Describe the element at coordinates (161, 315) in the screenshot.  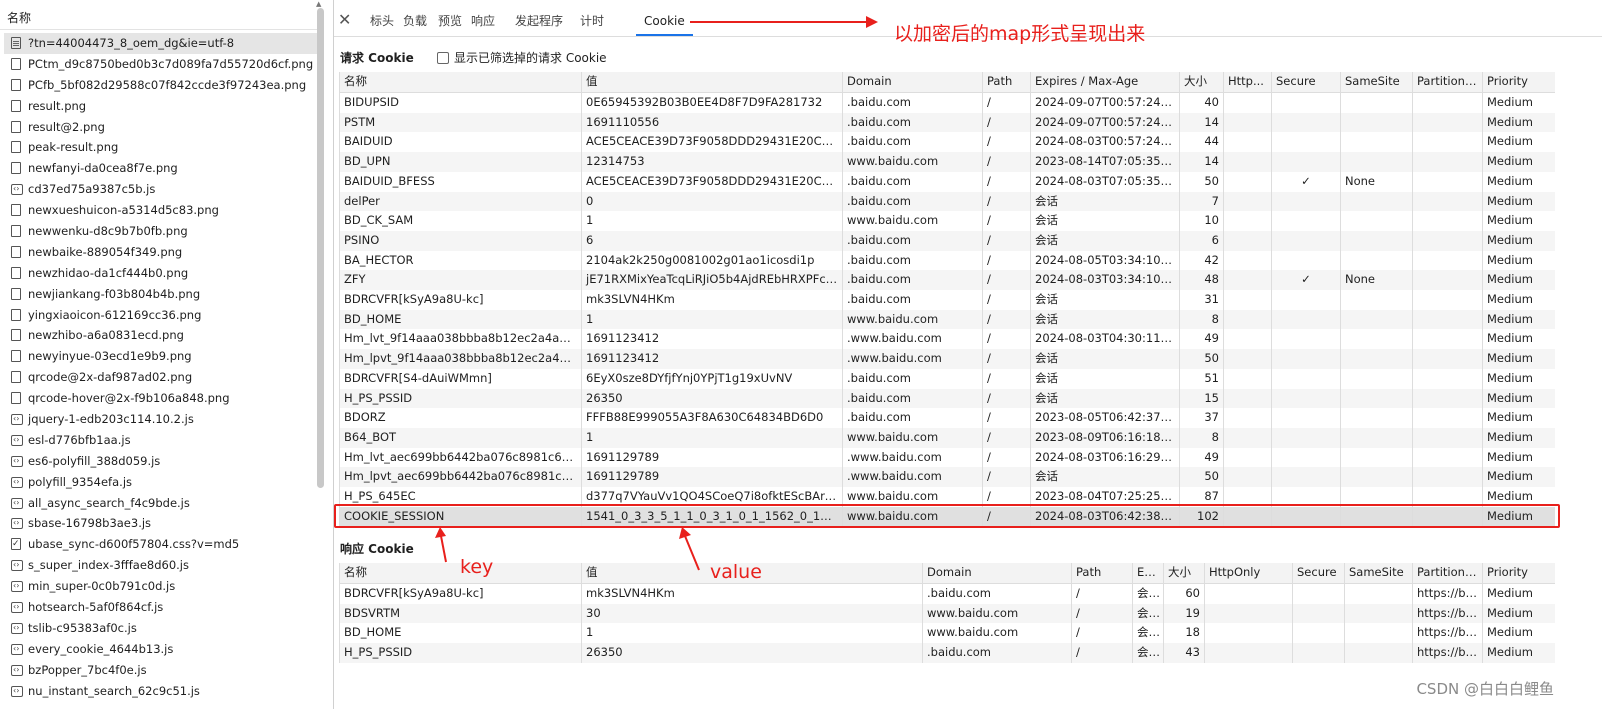
I see `request-list-item: yingxiaoicon-612169cc36.png` at that location.